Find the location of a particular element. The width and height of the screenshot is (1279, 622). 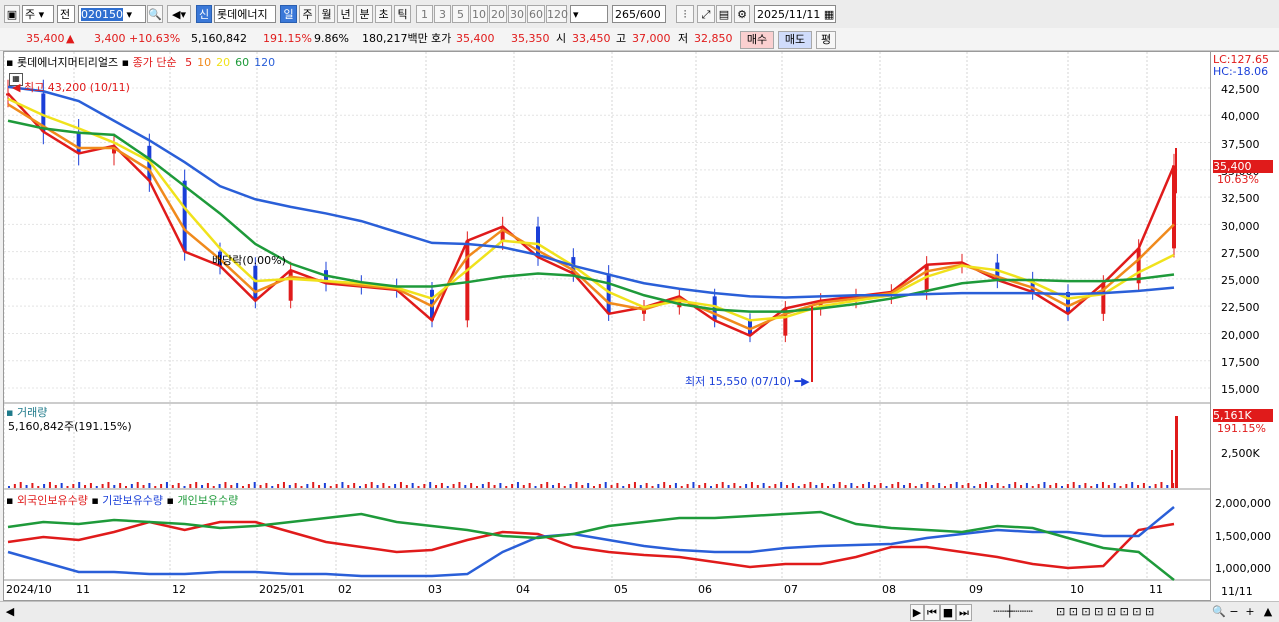

market-select: 전 is located at coordinates (66, 14).